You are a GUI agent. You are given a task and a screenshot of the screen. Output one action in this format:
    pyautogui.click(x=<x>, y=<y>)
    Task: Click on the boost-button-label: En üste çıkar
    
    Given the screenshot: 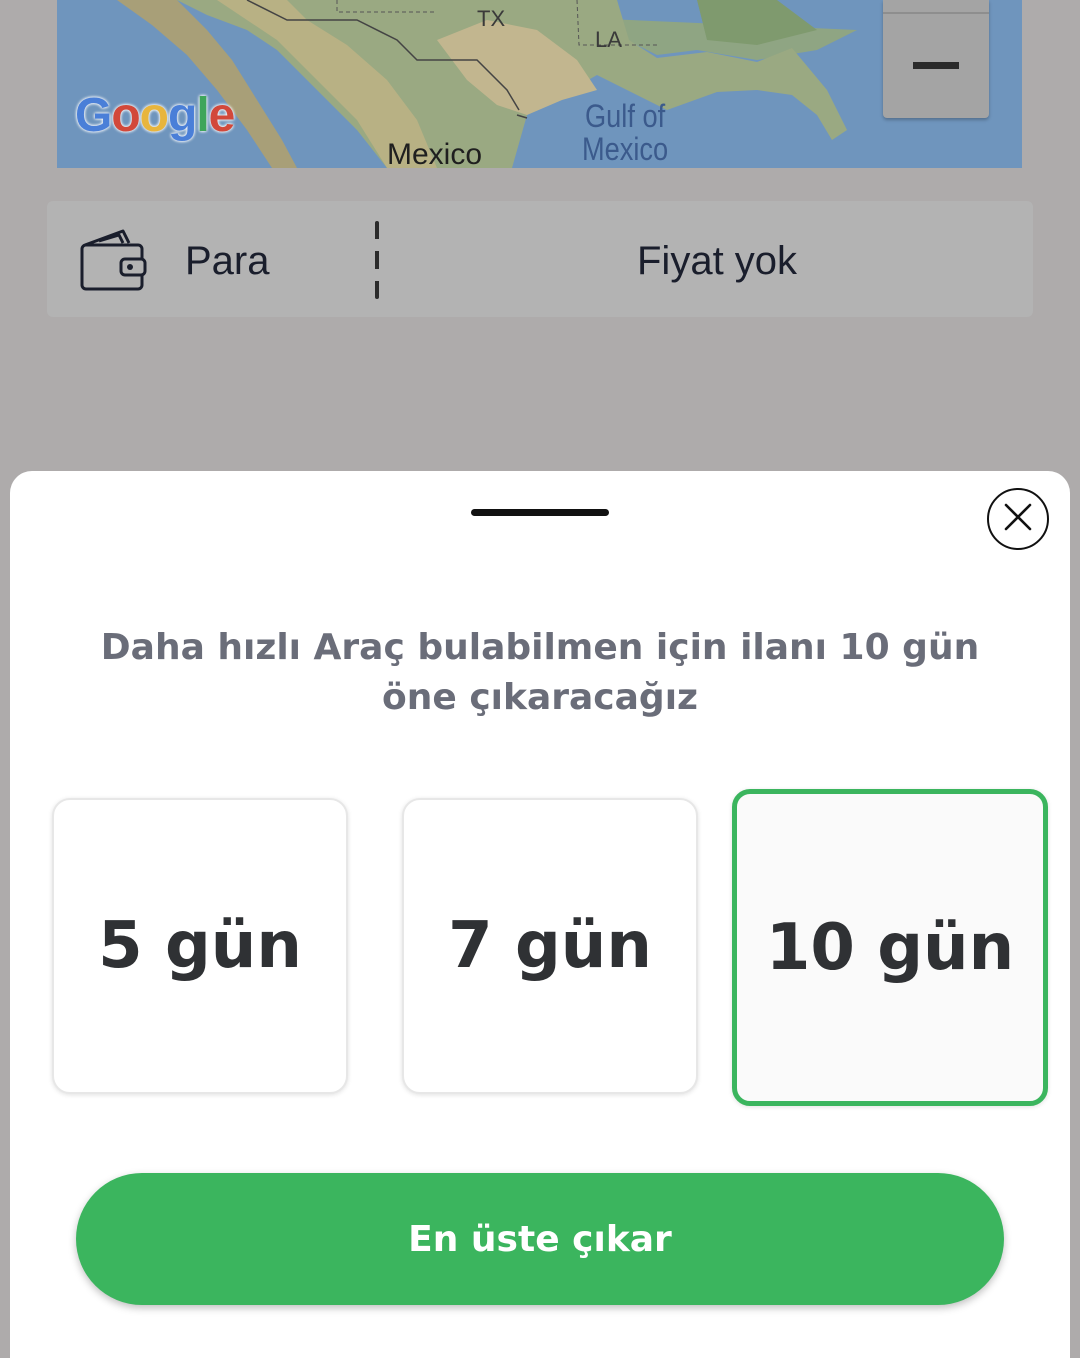 What is the action you would take?
    pyautogui.click(x=540, y=1239)
    